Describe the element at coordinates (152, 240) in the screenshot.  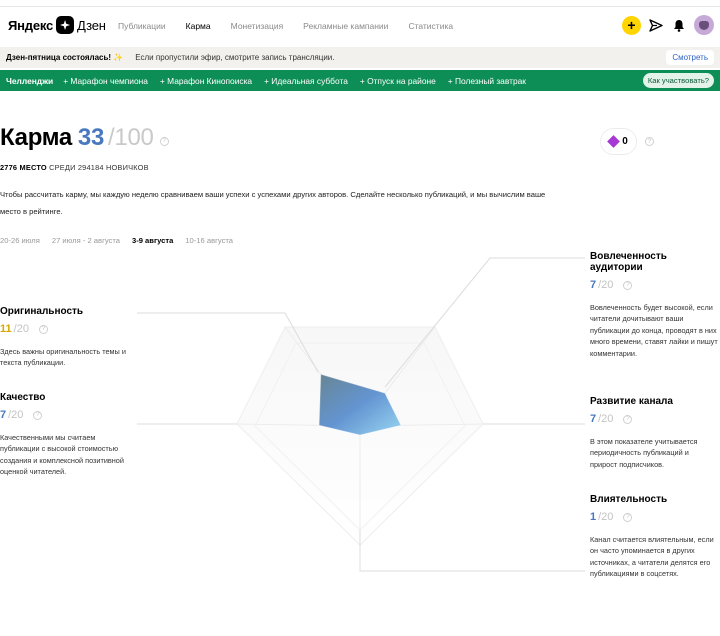
I see `week-tab-active: 3-9 августа` at that location.